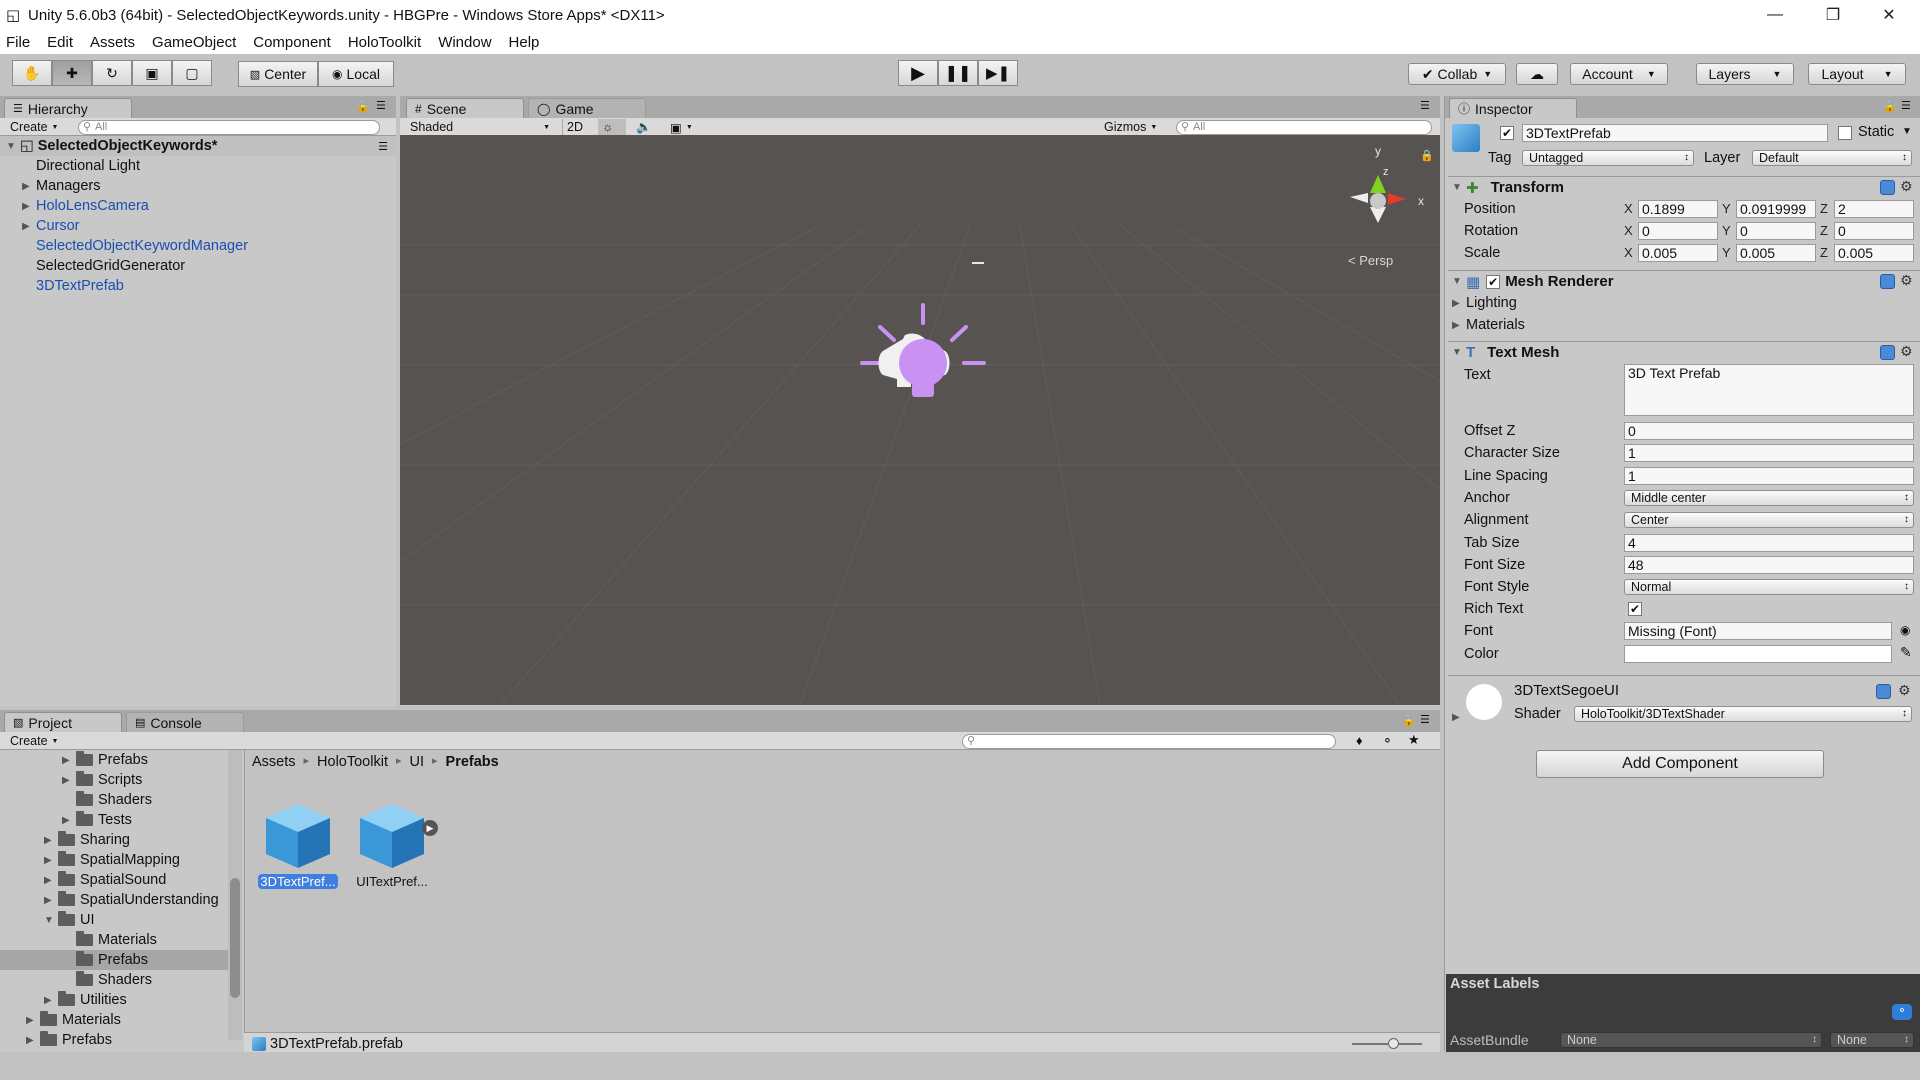  What do you see at coordinates (612, 127) in the screenshot?
I see `lighting-toggle: ☼` at bounding box center [612, 127].